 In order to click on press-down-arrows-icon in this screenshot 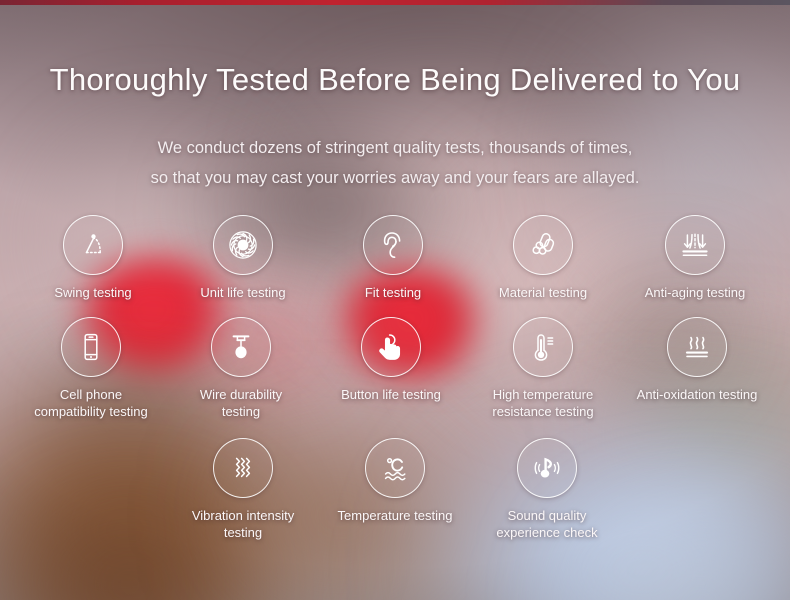, I will do `click(695, 245)`.